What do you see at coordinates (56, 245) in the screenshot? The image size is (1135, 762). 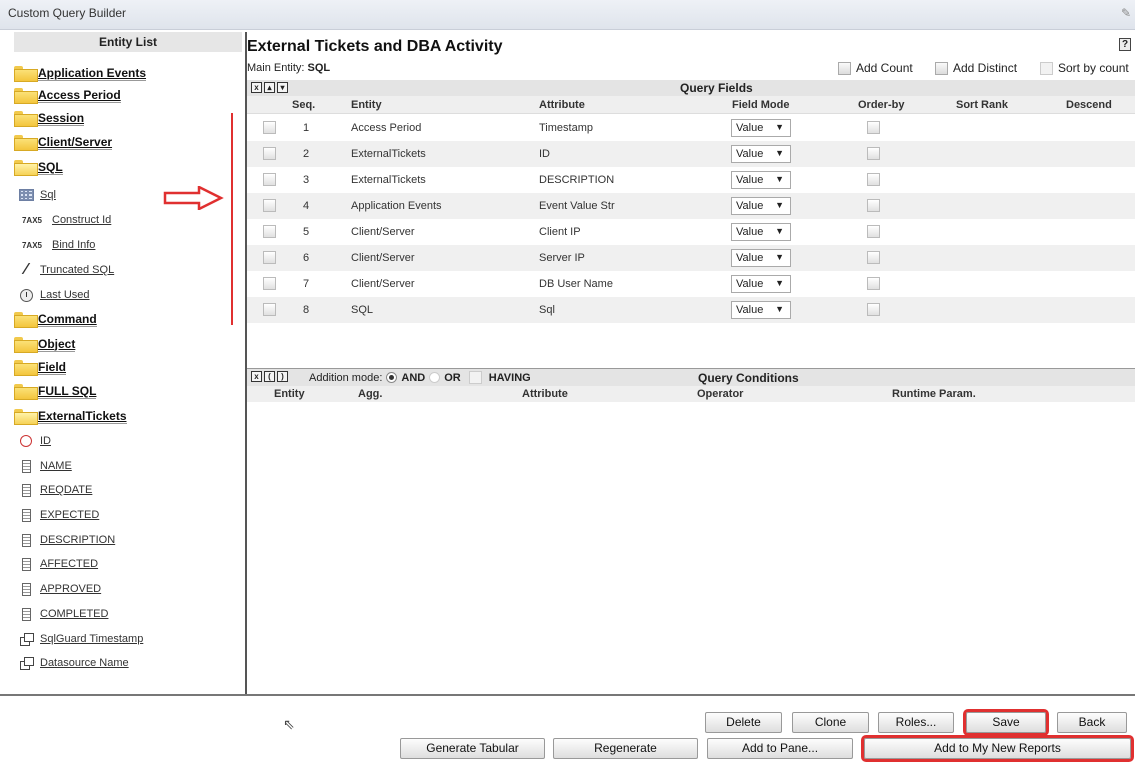 I see `sidebar-item-bind-info: 7AX5 Bind Info` at bounding box center [56, 245].